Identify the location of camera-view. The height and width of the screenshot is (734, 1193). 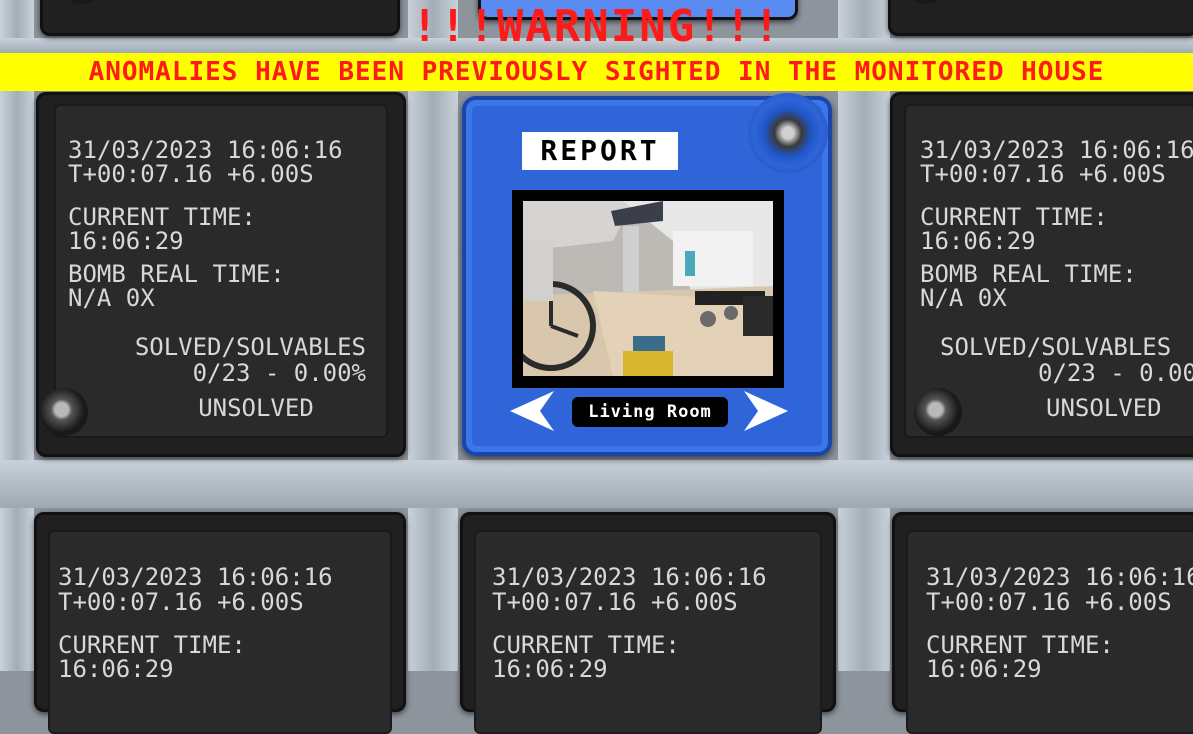
(648, 288).